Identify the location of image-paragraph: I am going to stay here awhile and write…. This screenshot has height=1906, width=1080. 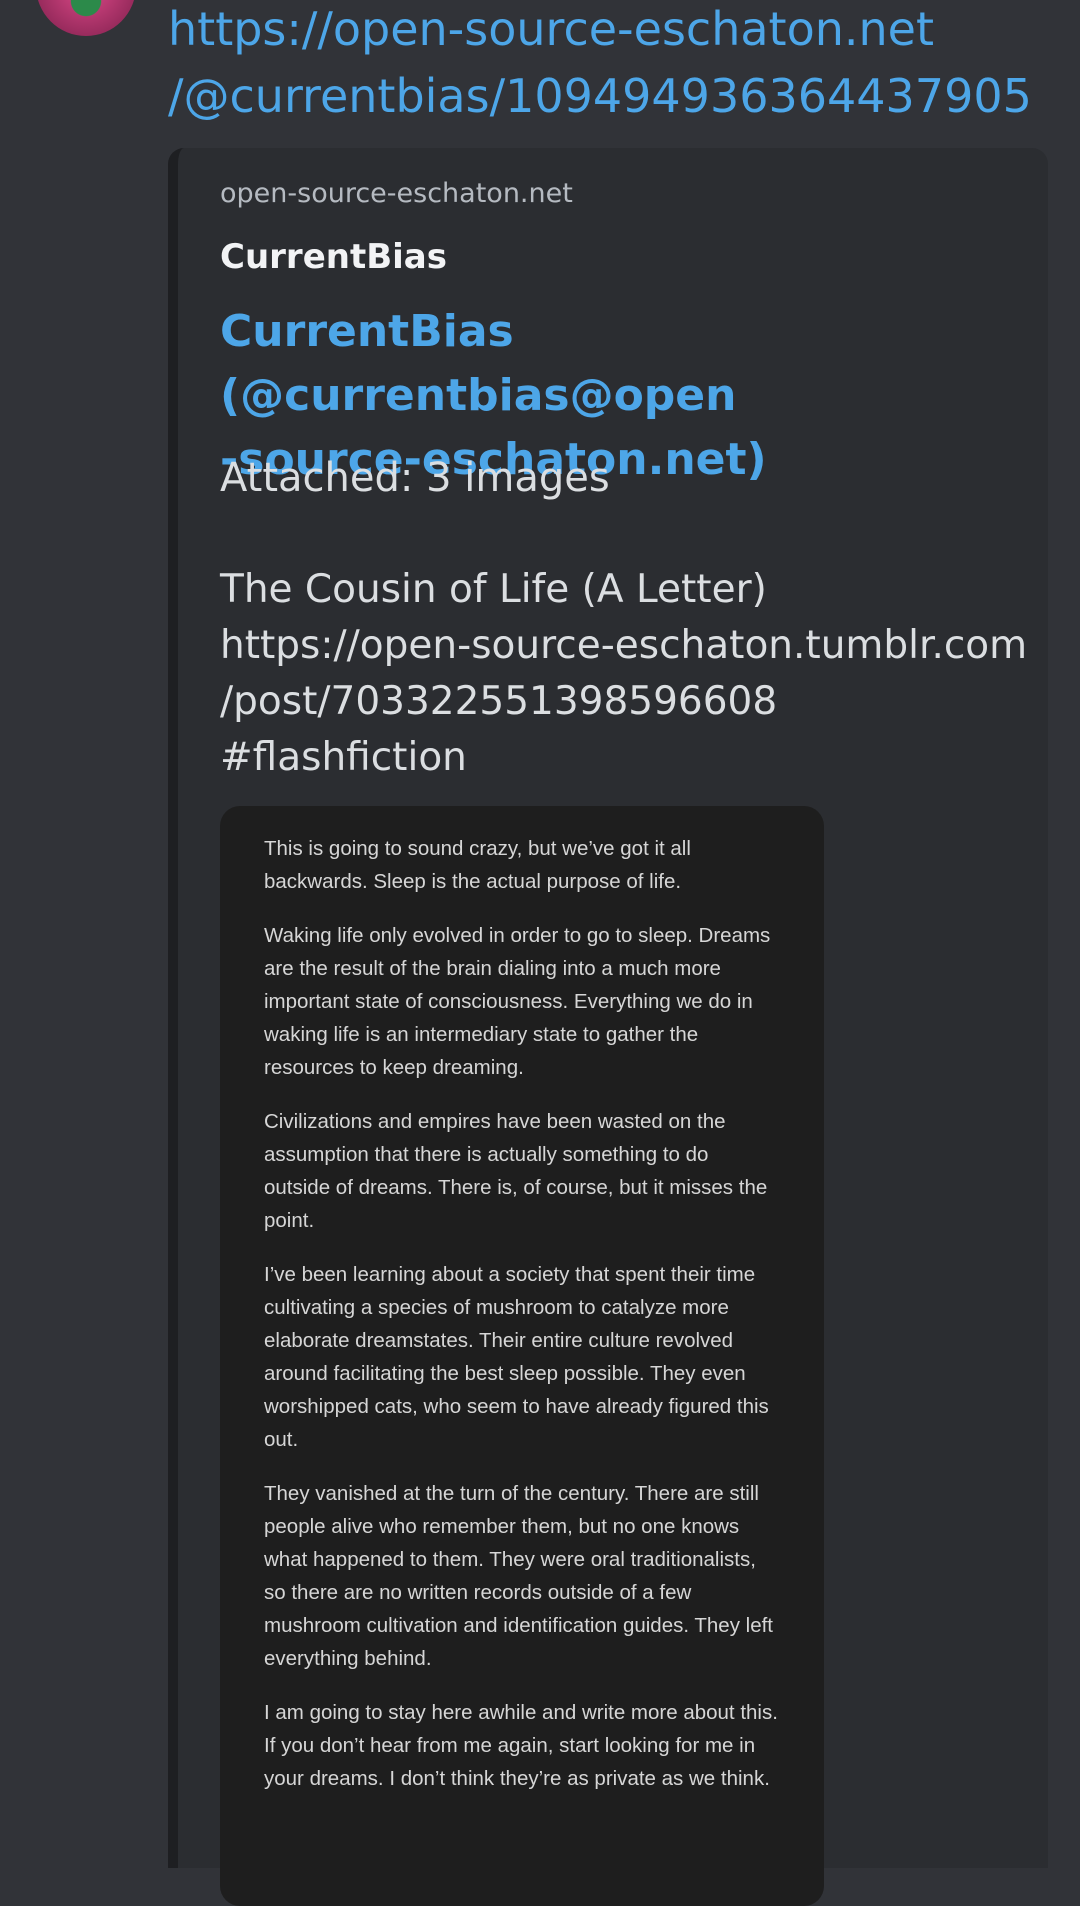
(521, 1745).